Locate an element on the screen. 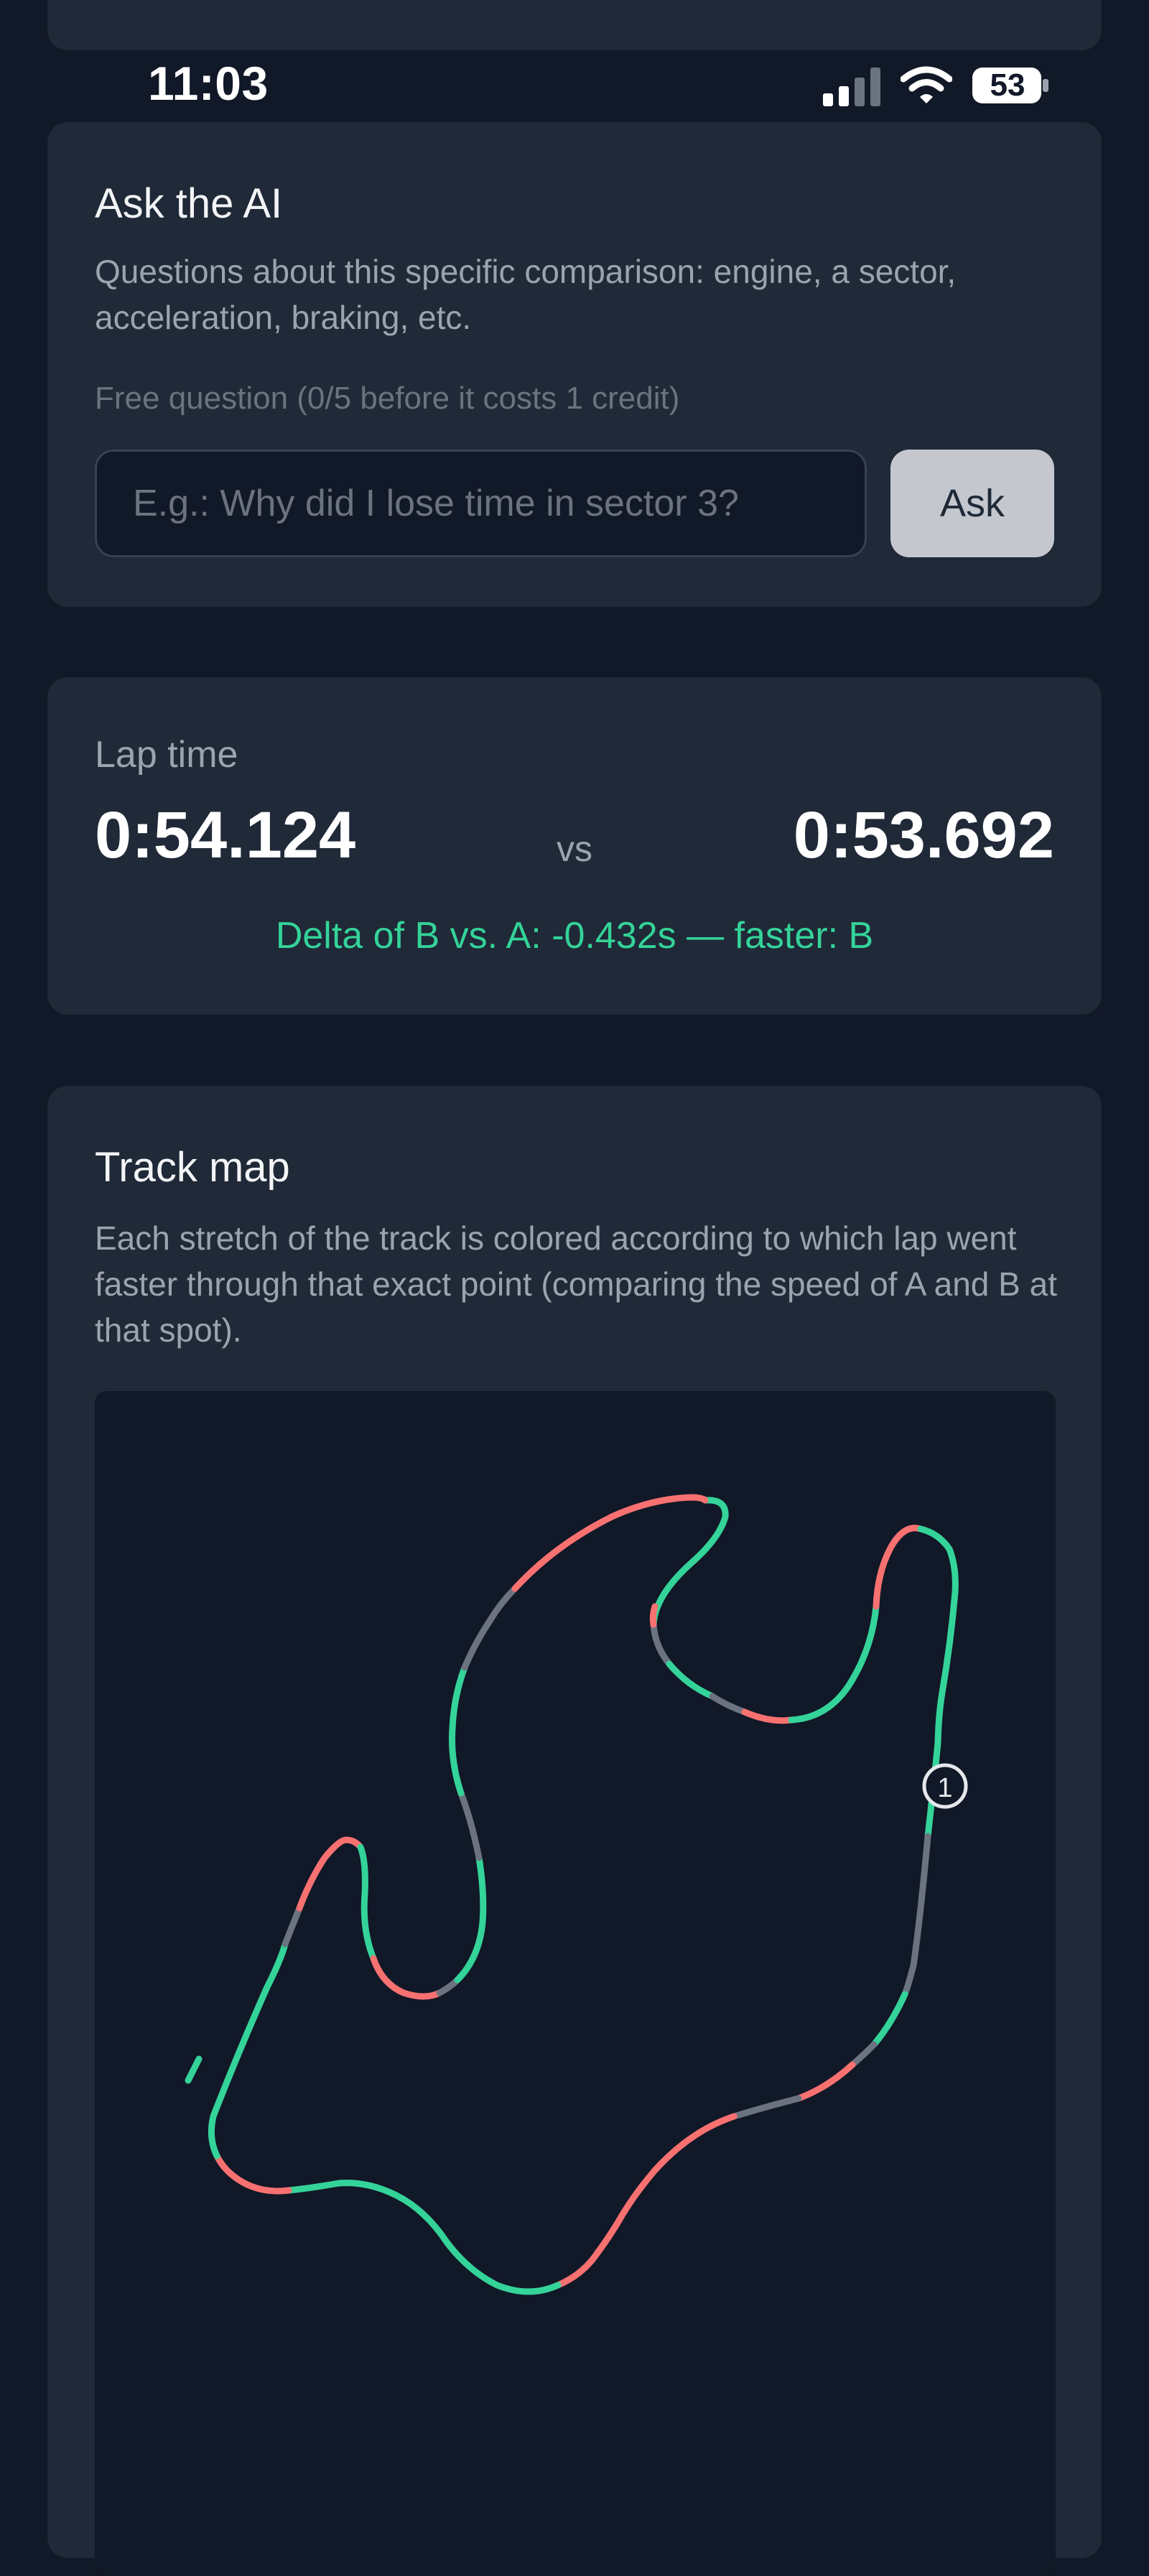  signal-icon is located at coordinates (851, 87).